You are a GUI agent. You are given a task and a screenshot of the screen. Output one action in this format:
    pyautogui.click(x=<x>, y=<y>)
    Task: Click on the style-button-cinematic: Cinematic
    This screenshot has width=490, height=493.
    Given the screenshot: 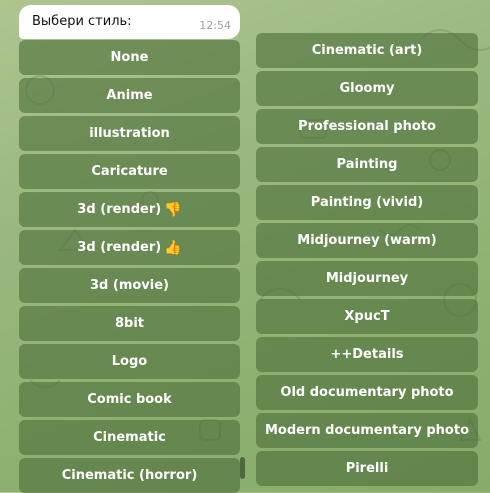 What is the action you would take?
    pyautogui.click(x=129, y=437)
    